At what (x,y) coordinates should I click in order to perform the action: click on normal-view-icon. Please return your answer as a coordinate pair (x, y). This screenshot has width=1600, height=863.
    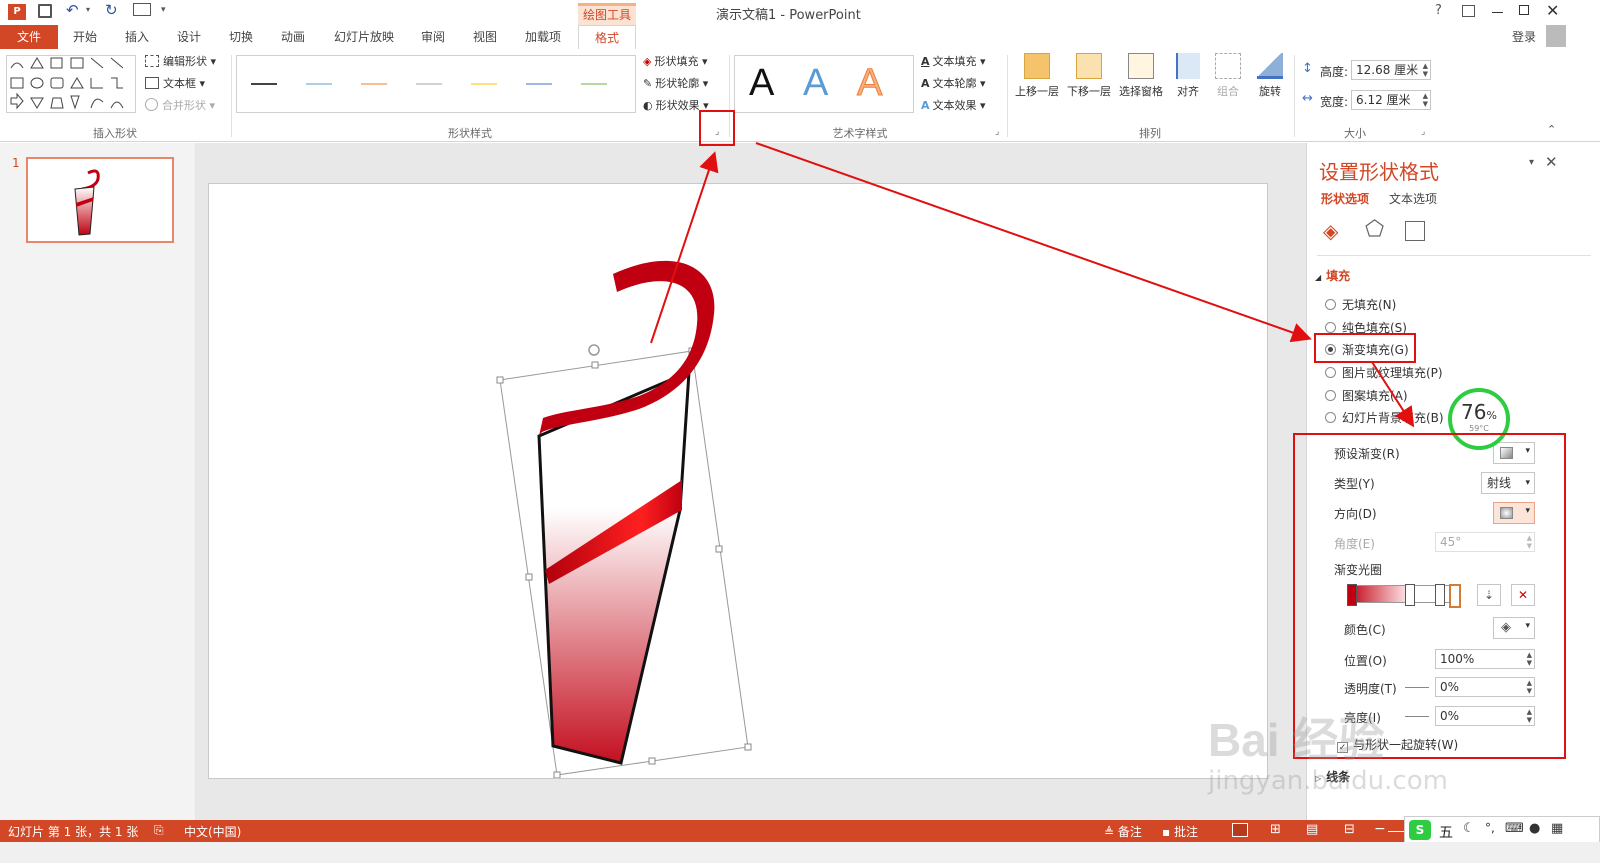
    Looking at the image, I should click on (1240, 830).